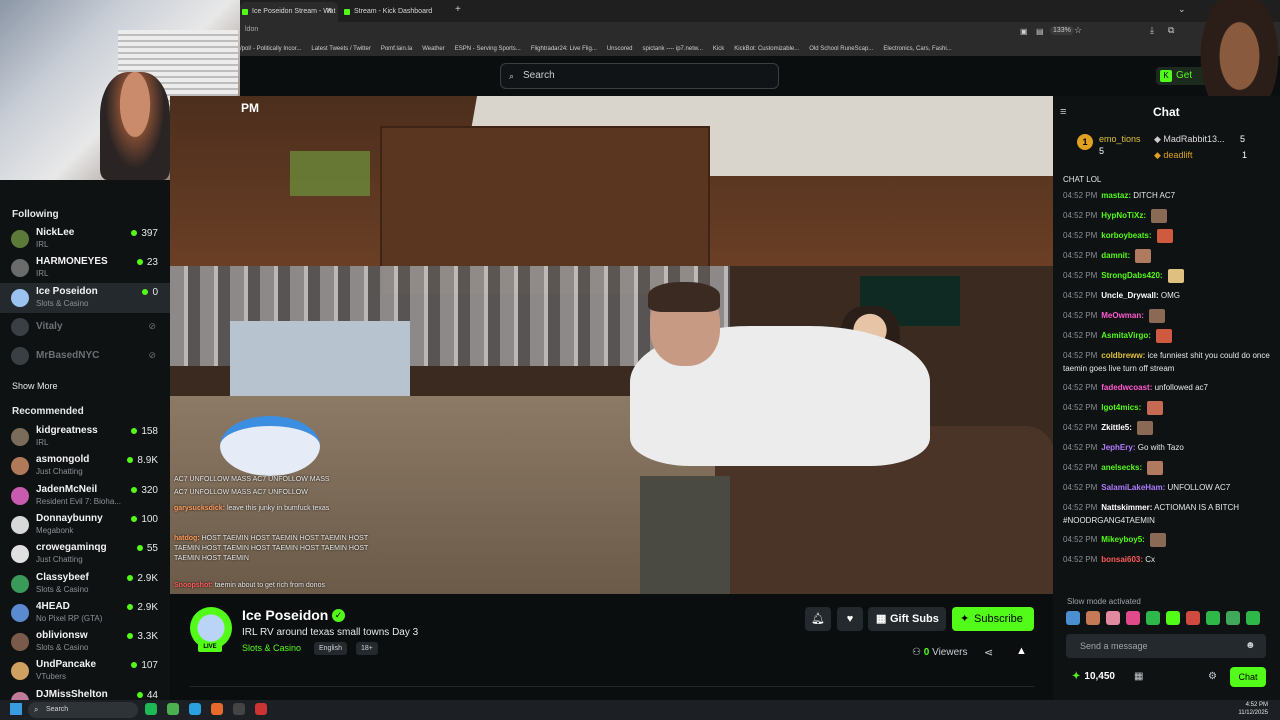  Describe the element at coordinates (1115, 255) in the screenshot. I see `message-username: damnit:` at that location.